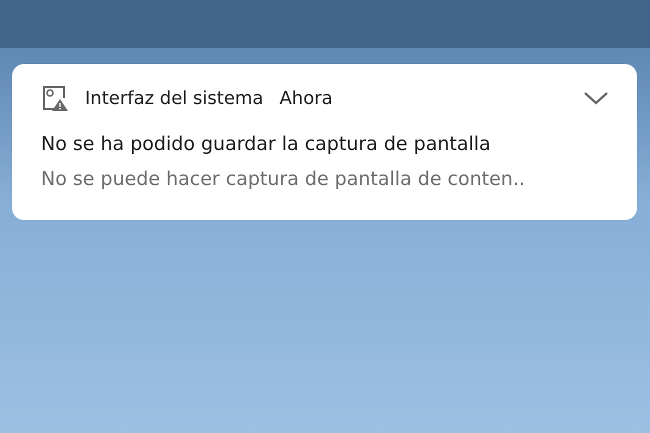 The image size is (650, 433). What do you see at coordinates (174, 98) in the screenshot?
I see `app-name: Interfaz del sistema` at bounding box center [174, 98].